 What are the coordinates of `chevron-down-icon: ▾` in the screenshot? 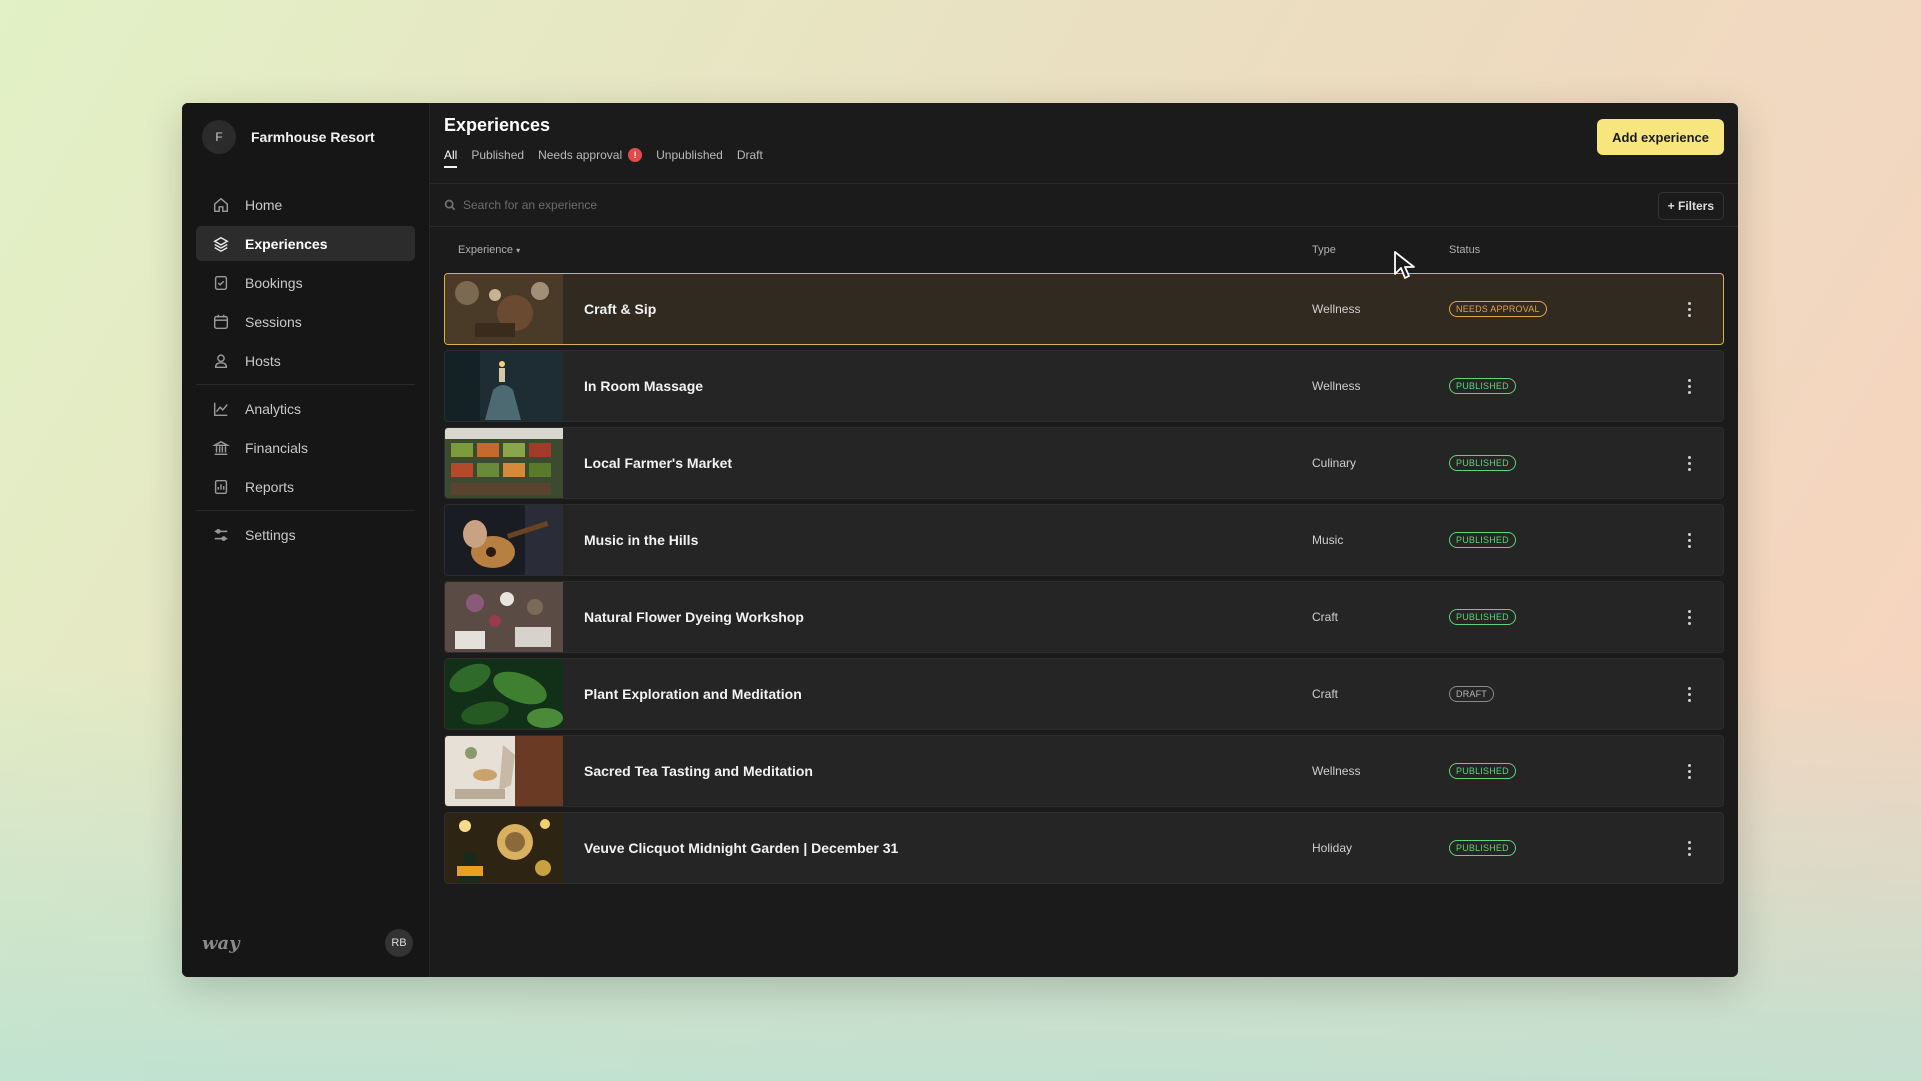 It's located at (518, 250).